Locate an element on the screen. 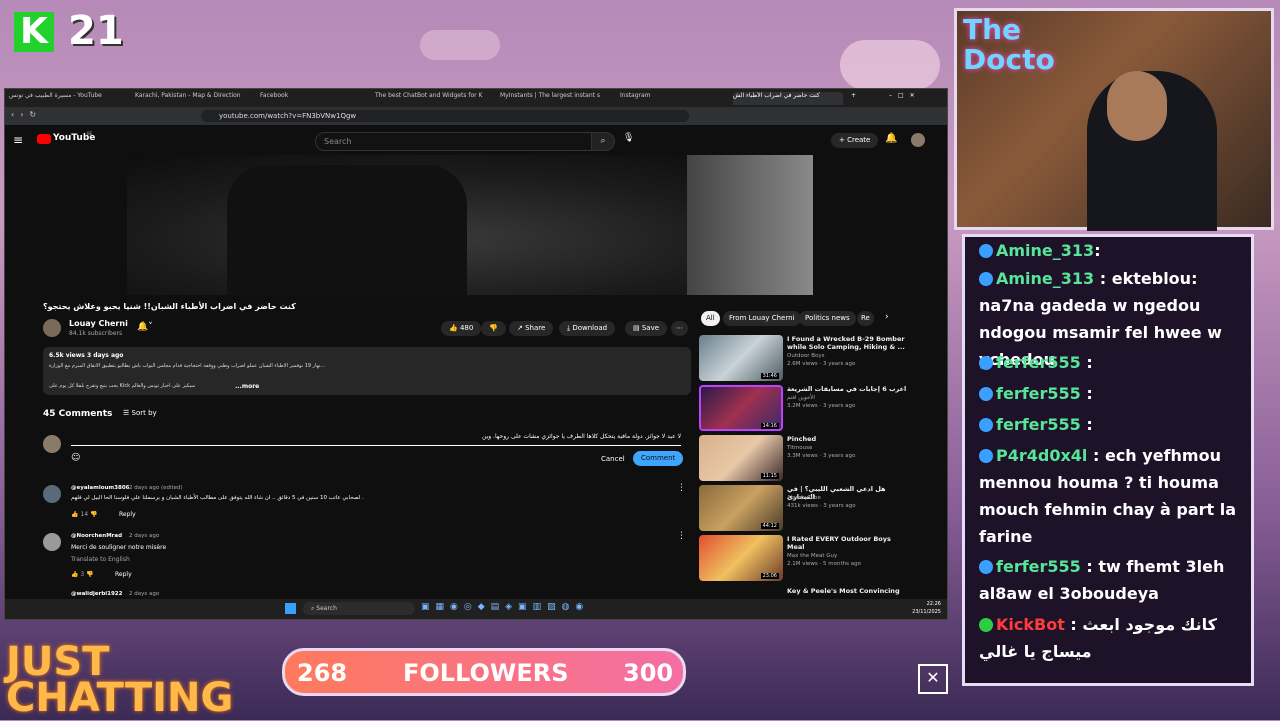 This screenshot has height=721, width=1280. avatar is located at coordinates (918, 140).